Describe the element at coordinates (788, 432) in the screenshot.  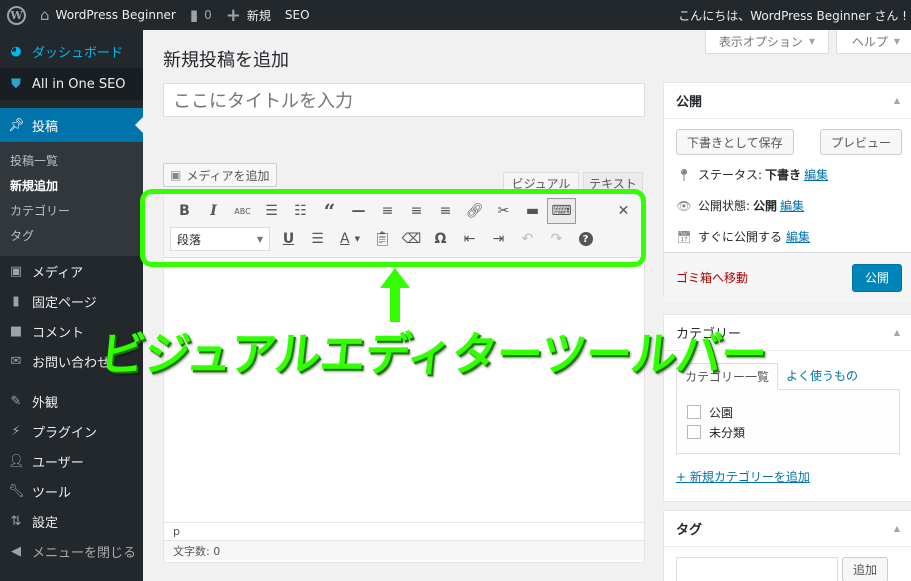
I see `category-item: 未分類` at that location.